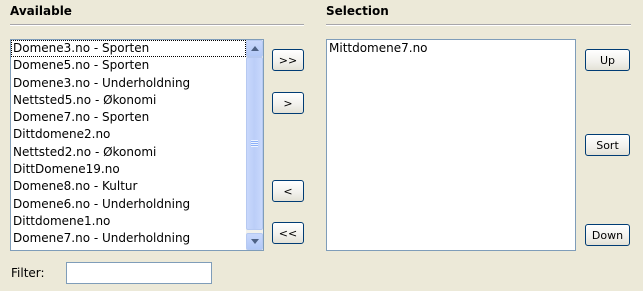  I want to click on available-list-item: DittDomene19.no, so click(128, 169).